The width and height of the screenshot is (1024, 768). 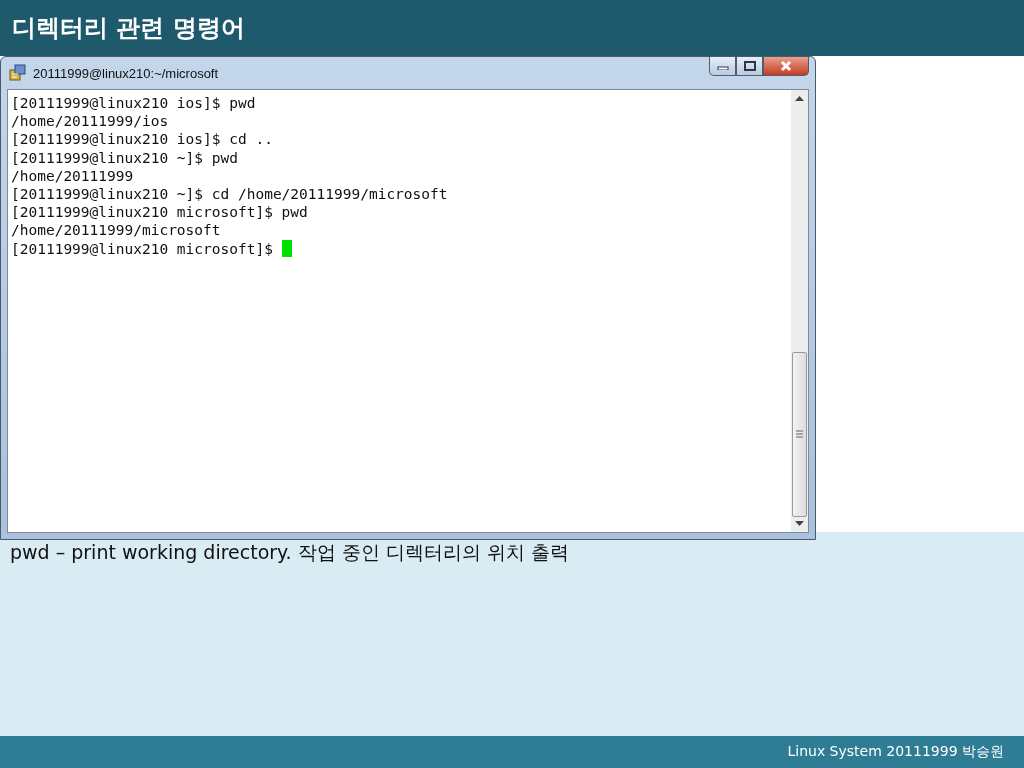 I want to click on terminal-line: /home/20111999/microsoft, so click(x=116, y=230).